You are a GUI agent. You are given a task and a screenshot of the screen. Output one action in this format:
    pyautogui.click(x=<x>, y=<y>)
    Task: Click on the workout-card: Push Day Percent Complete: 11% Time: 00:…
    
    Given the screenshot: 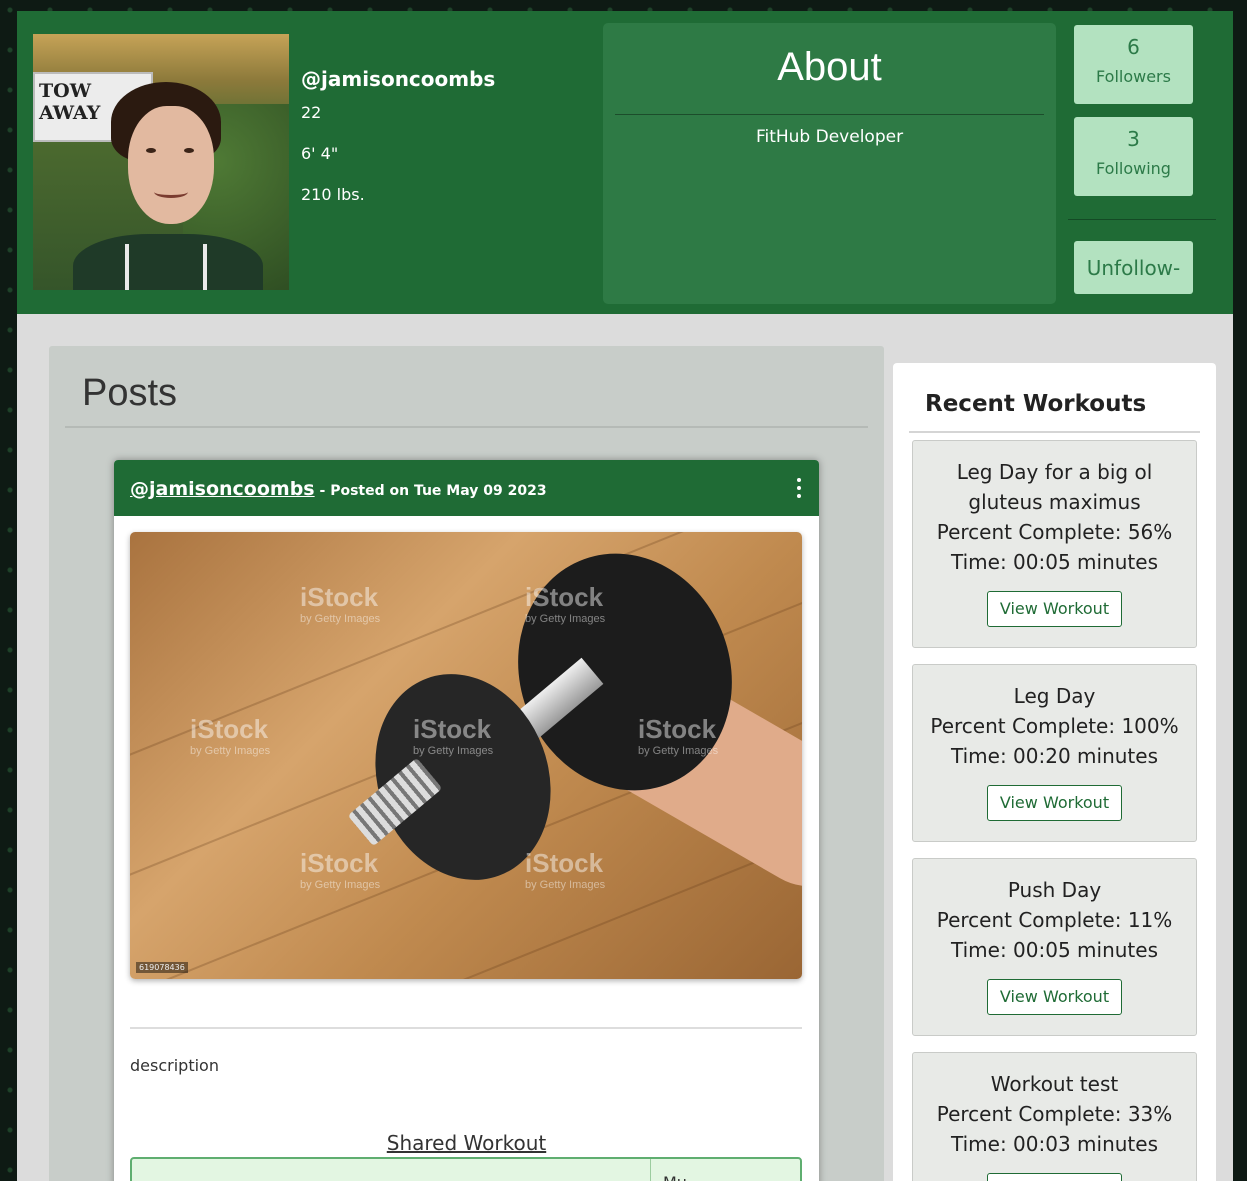 What is the action you would take?
    pyautogui.click(x=1054, y=947)
    